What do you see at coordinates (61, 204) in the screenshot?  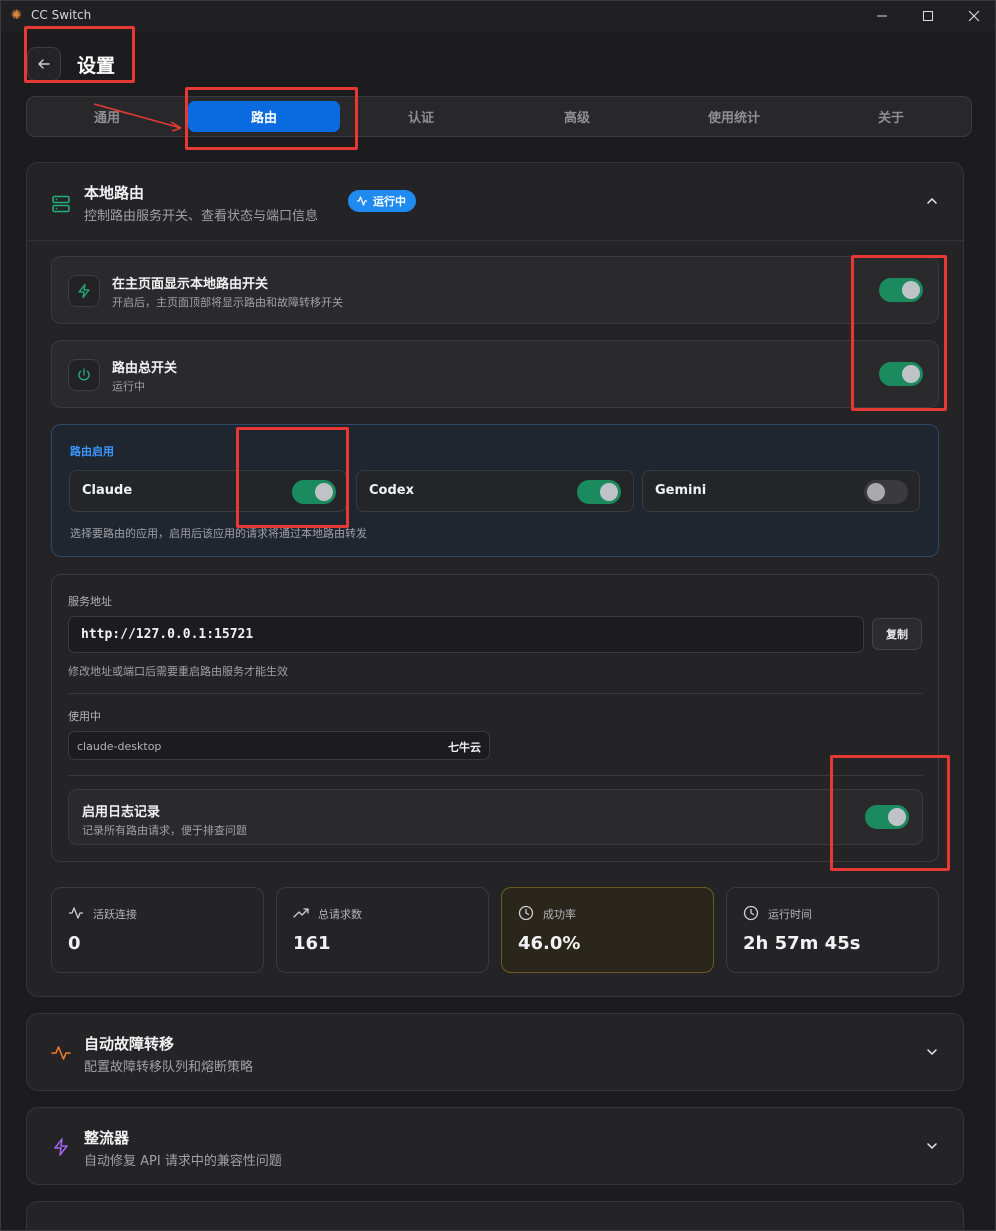 I see `server-icon` at bounding box center [61, 204].